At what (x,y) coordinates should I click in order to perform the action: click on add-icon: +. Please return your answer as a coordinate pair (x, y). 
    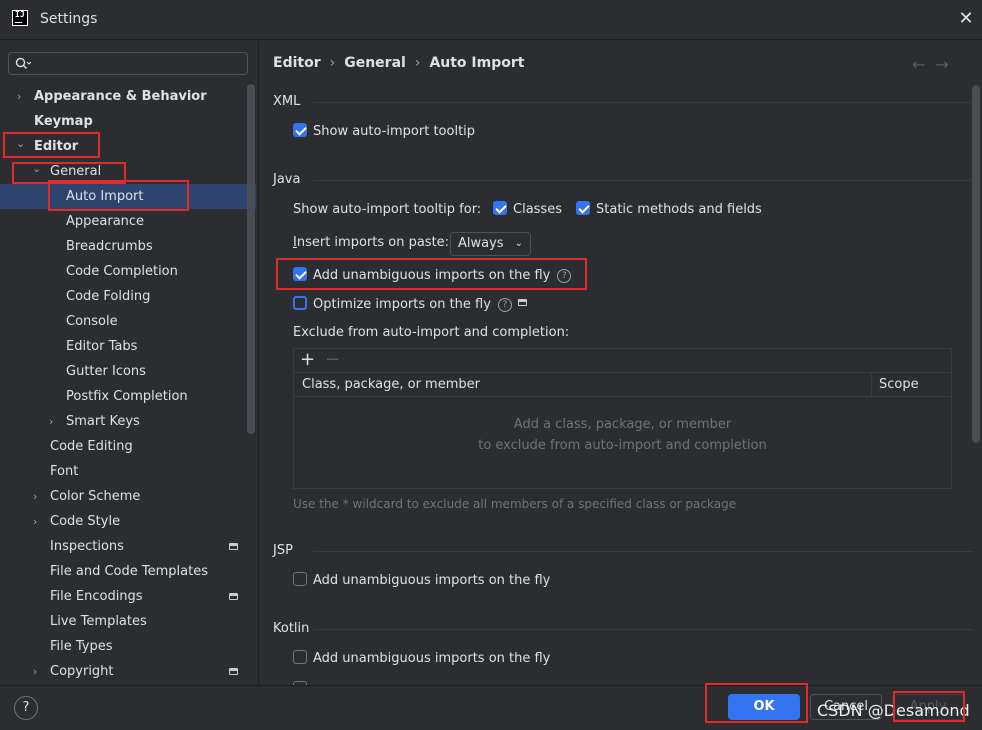
    Looking at the image, I should click on (307, 360).